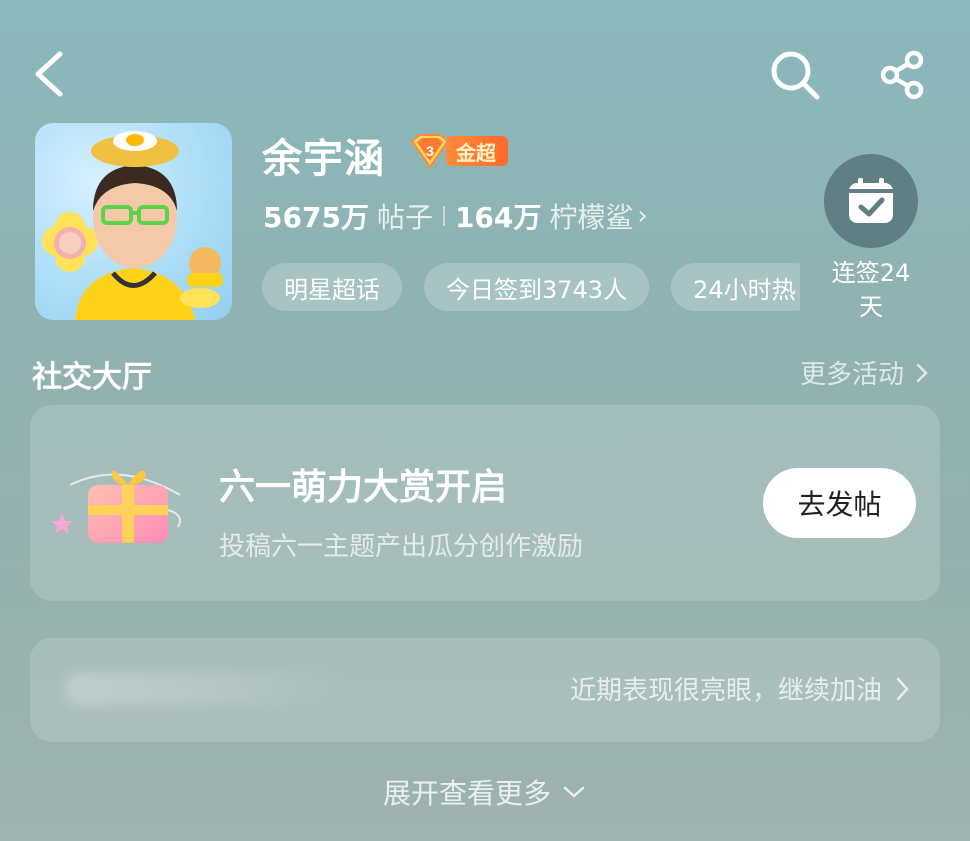 The height and width of the screenshot is (841, 970). Describe the element at coordinates (430, 151) in the screenshot. I see `badge-level: 3` at that location.